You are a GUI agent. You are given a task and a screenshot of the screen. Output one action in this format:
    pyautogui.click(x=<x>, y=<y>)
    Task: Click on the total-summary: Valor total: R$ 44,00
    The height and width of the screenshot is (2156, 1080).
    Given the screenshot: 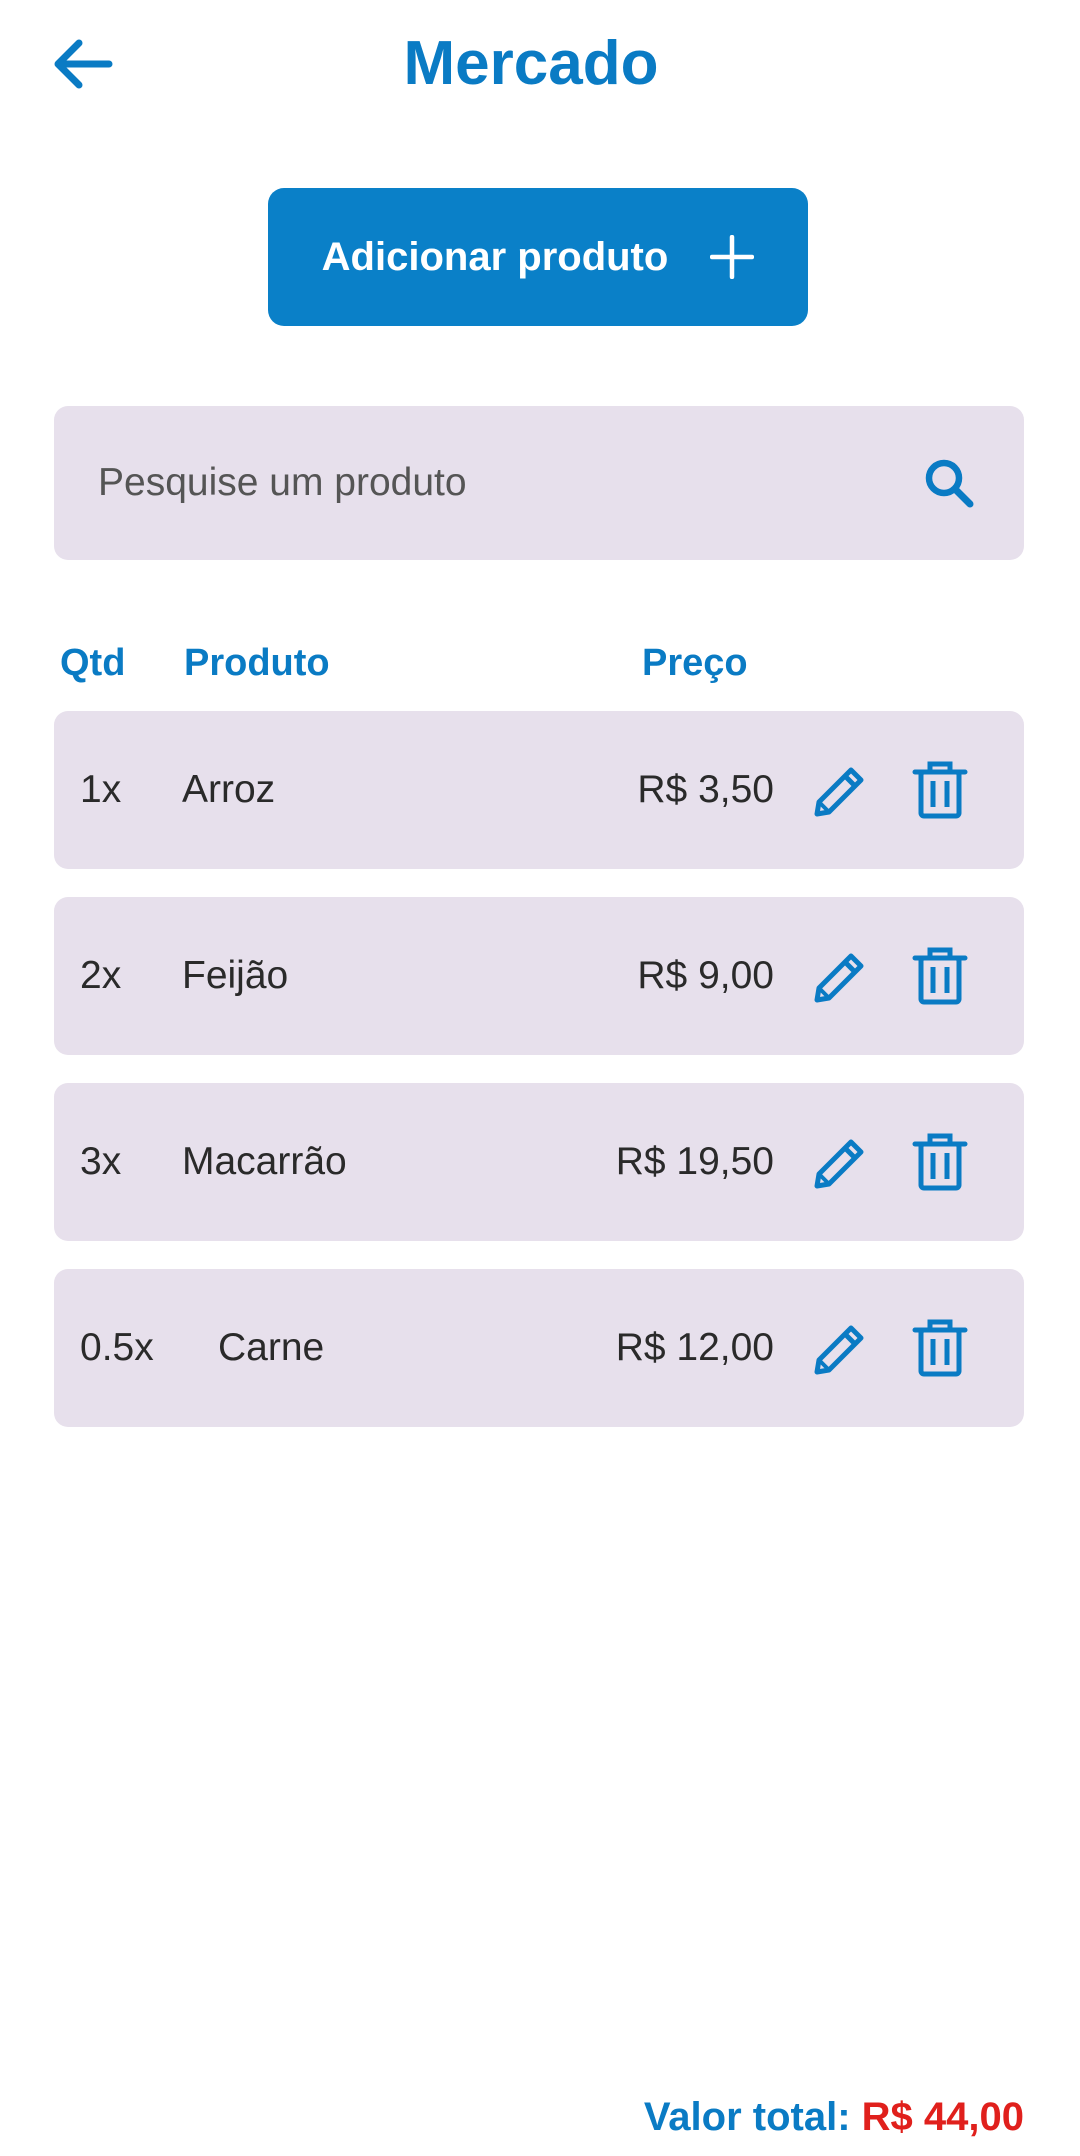 What is the action you would take?
    pyautogui.click(x=834, y=2117)
    